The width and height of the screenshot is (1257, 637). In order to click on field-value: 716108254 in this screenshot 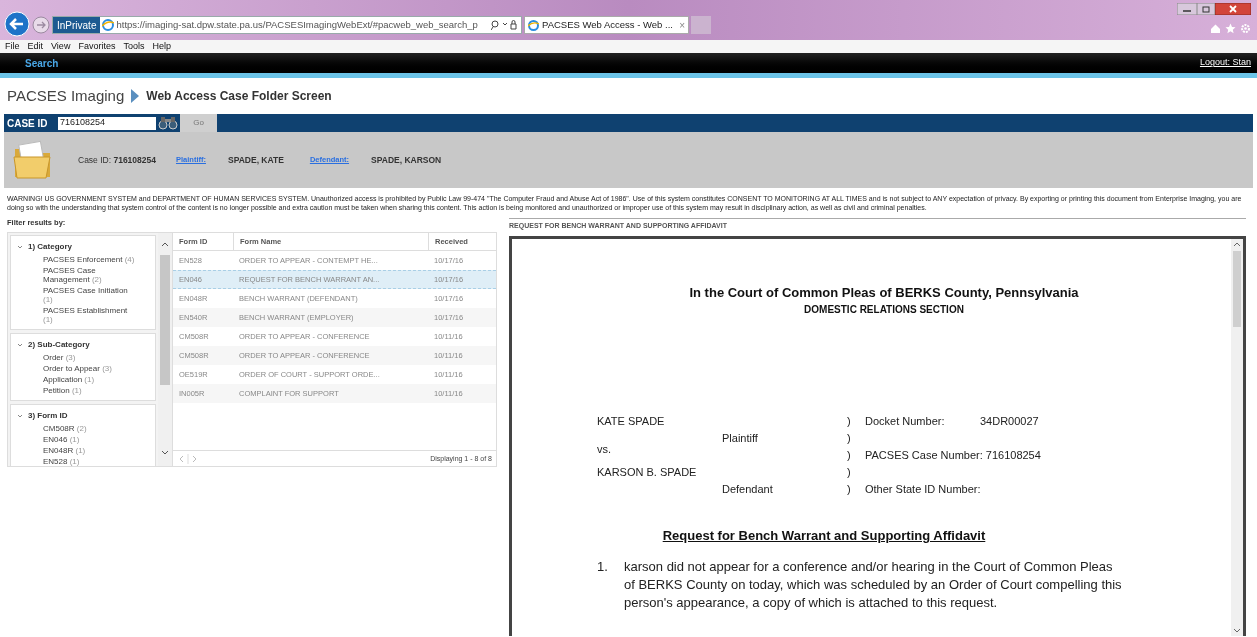, I will do `click(1013, 455)`.